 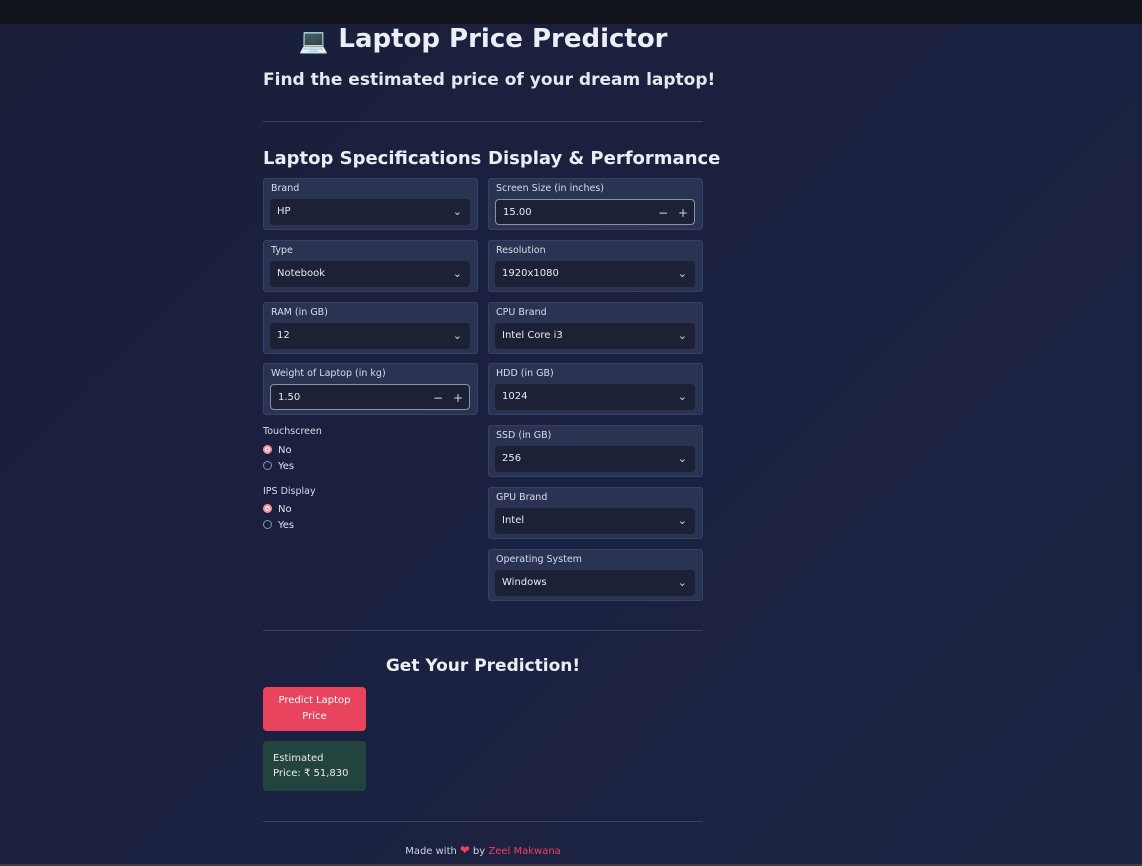 I want to click on brand-value: HP, so click(x=284, y=211).